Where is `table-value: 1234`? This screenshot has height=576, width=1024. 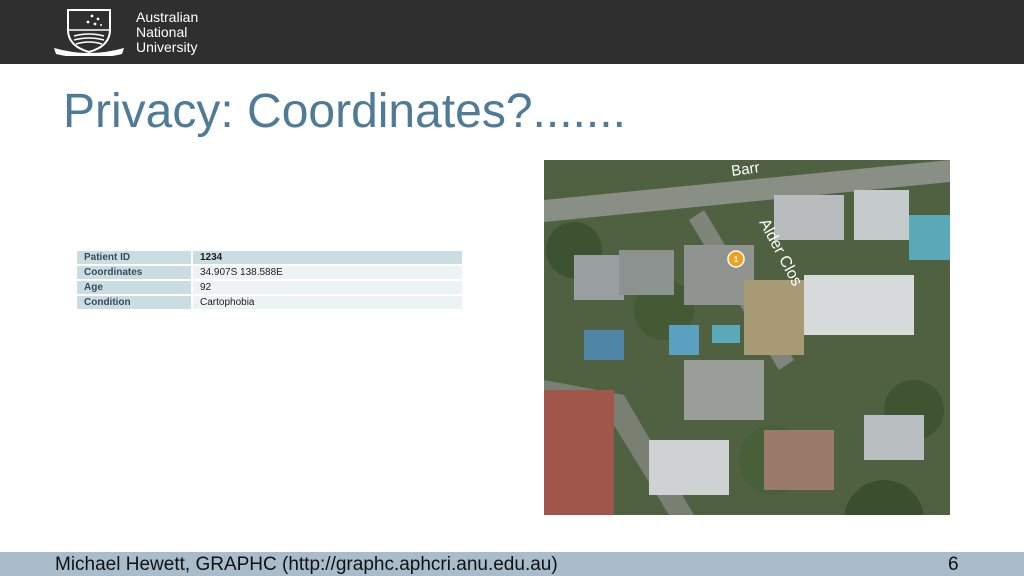
table-value: 1234 is located at coordinates (327, 257).